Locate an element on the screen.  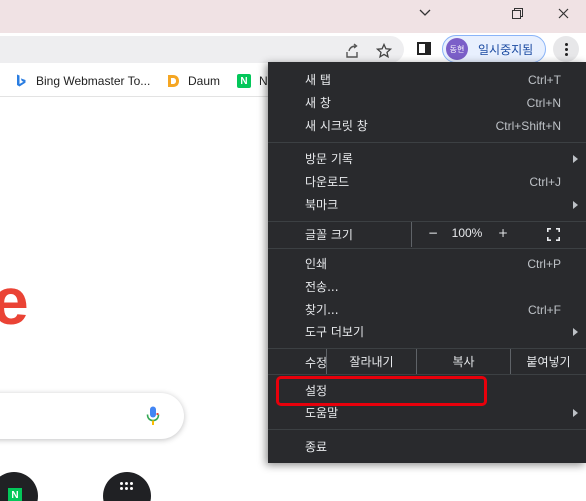
close-icon is located at coordinates (563, 13).